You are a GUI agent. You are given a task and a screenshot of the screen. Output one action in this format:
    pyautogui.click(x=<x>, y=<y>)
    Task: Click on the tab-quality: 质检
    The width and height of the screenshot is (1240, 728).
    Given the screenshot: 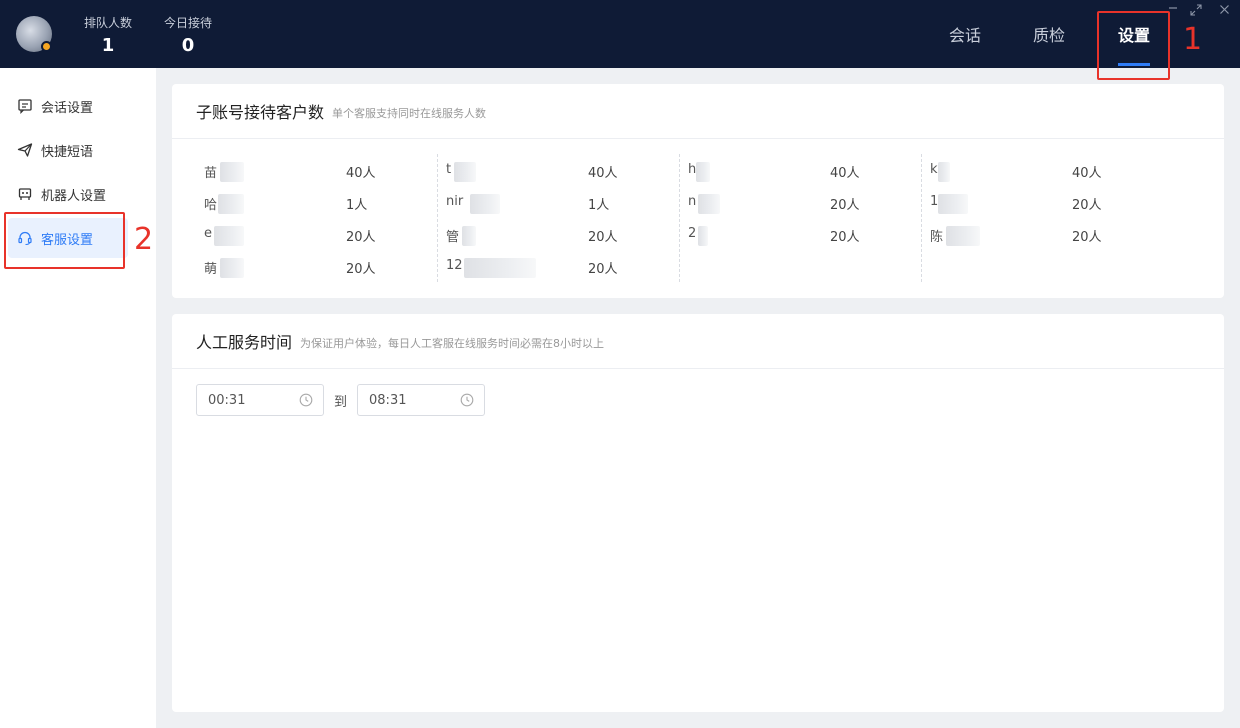 What is the action you would take?
    pyautogui.click(x=1049, y=34)
    